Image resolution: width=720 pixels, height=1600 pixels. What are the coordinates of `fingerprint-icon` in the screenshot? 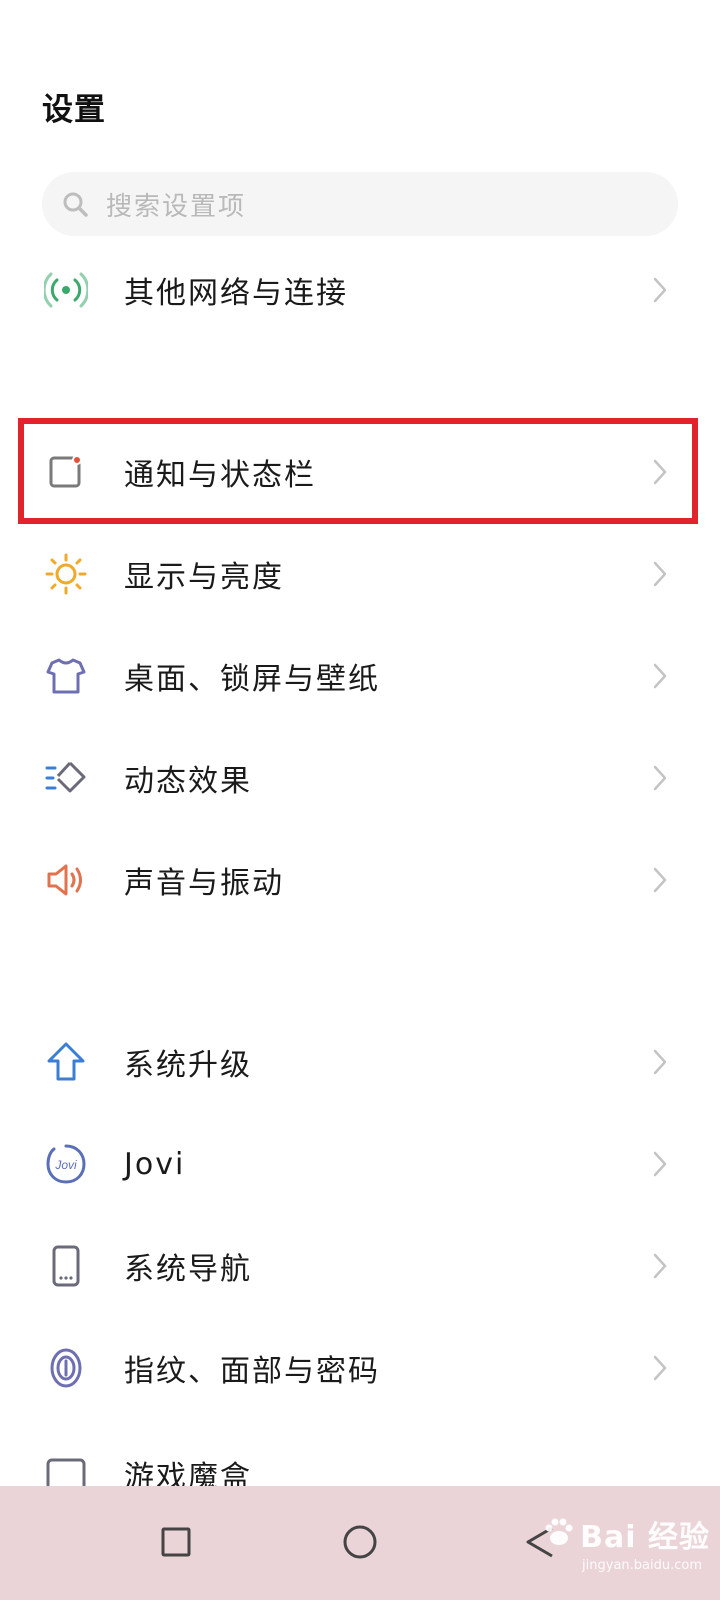 It's located at (66, 1368).